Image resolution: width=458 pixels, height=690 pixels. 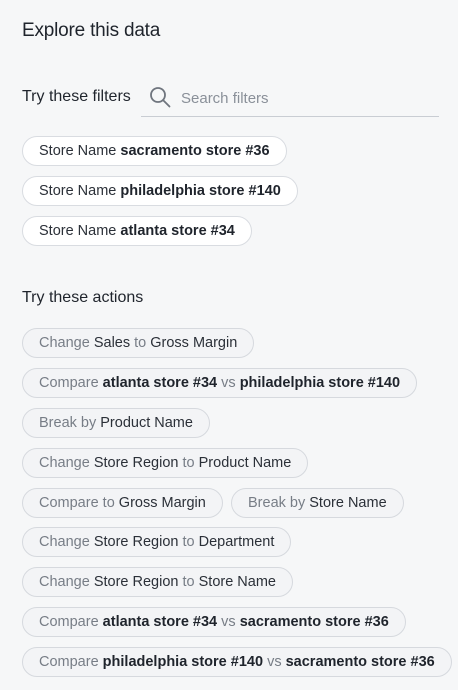 I want to click on action-subject: philadelphia store #140, so click(x=183, y=662).